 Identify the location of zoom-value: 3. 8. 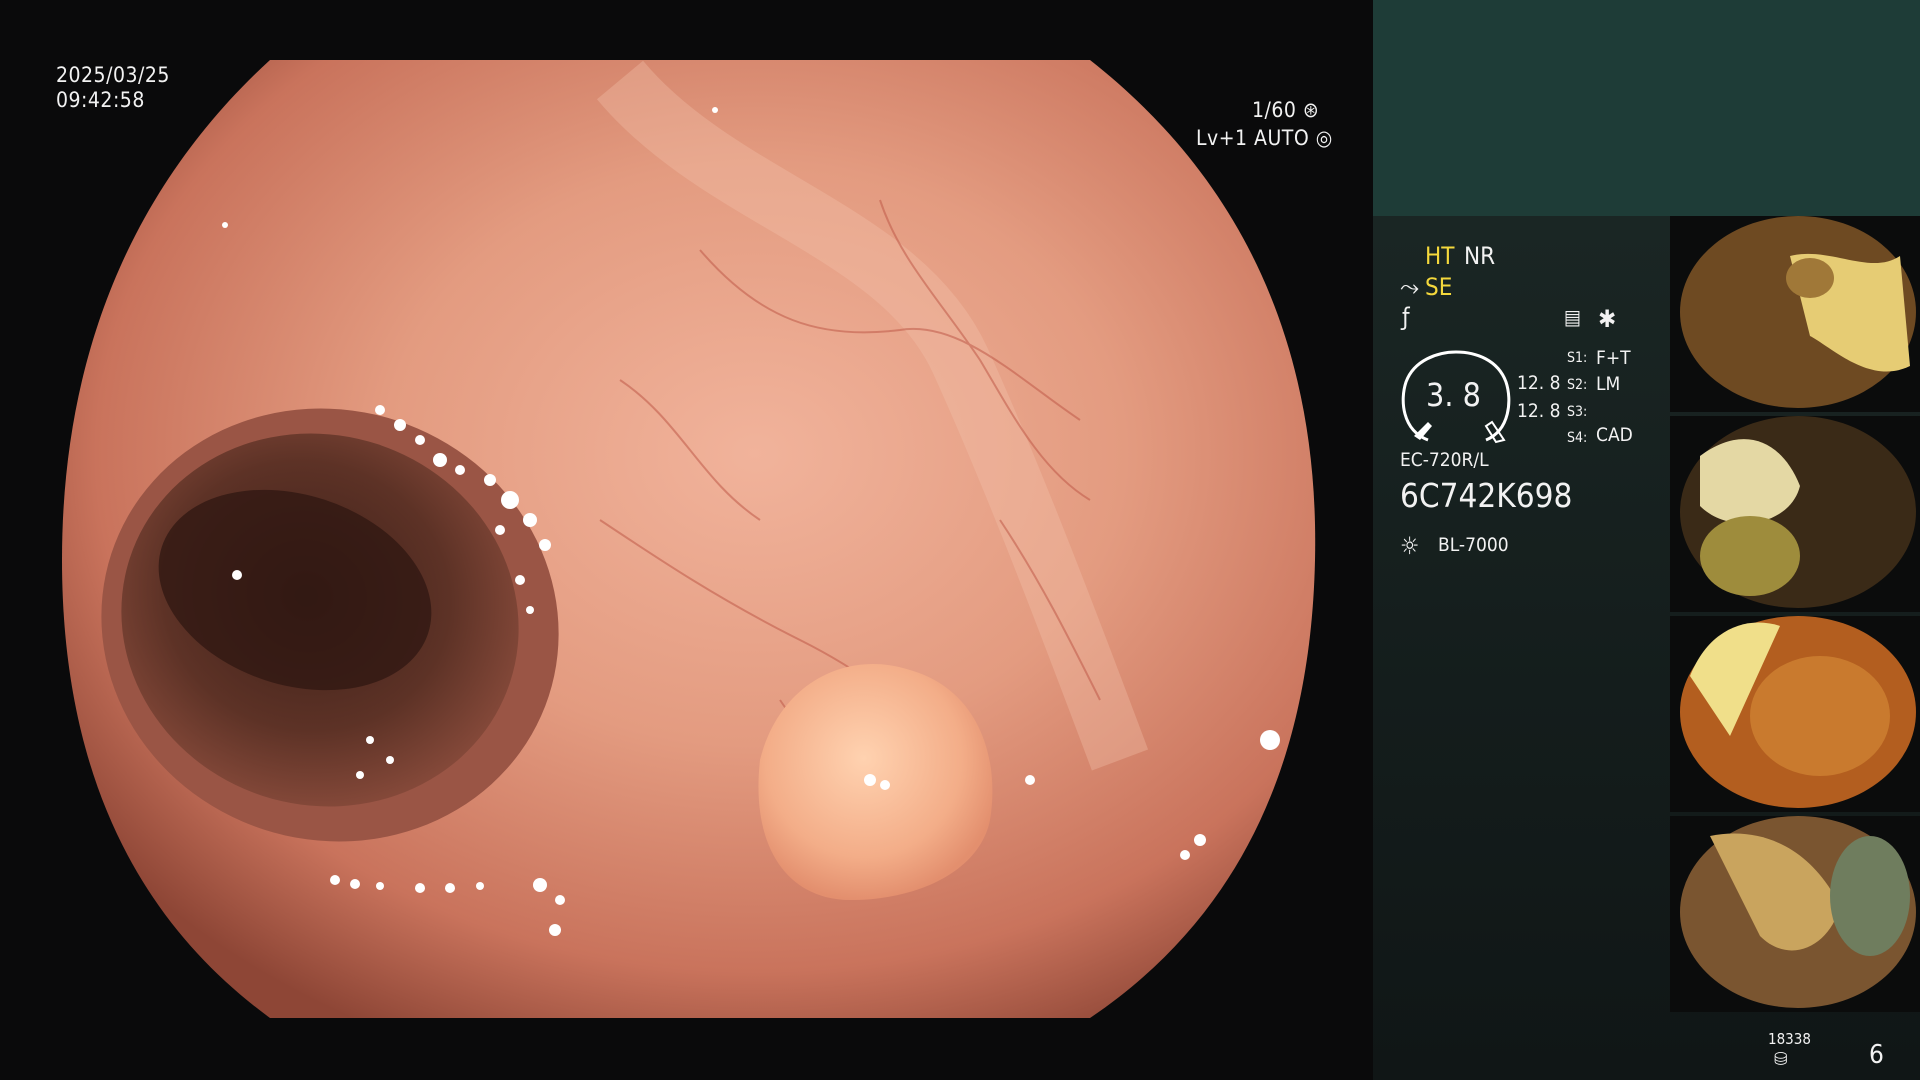
(1453, 395).